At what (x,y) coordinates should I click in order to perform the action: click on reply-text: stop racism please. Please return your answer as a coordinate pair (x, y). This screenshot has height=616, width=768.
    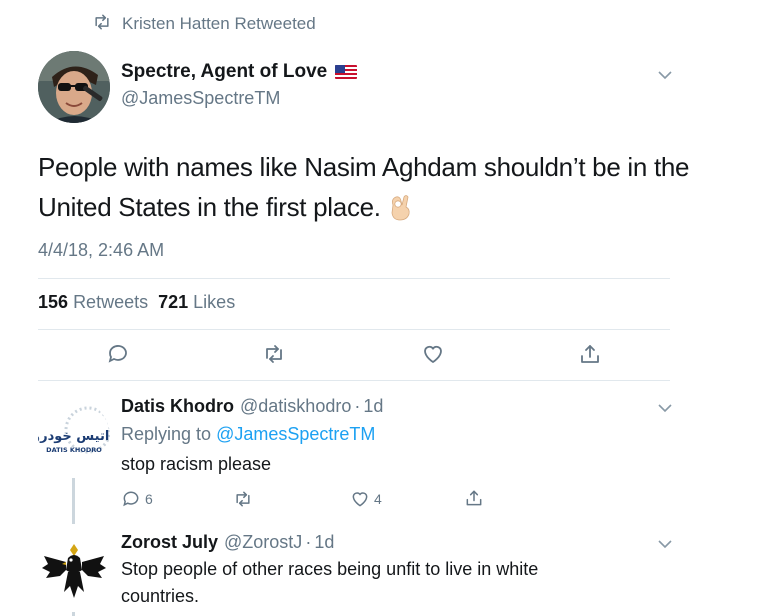
    Looking at the image, I should click on (196, 464).